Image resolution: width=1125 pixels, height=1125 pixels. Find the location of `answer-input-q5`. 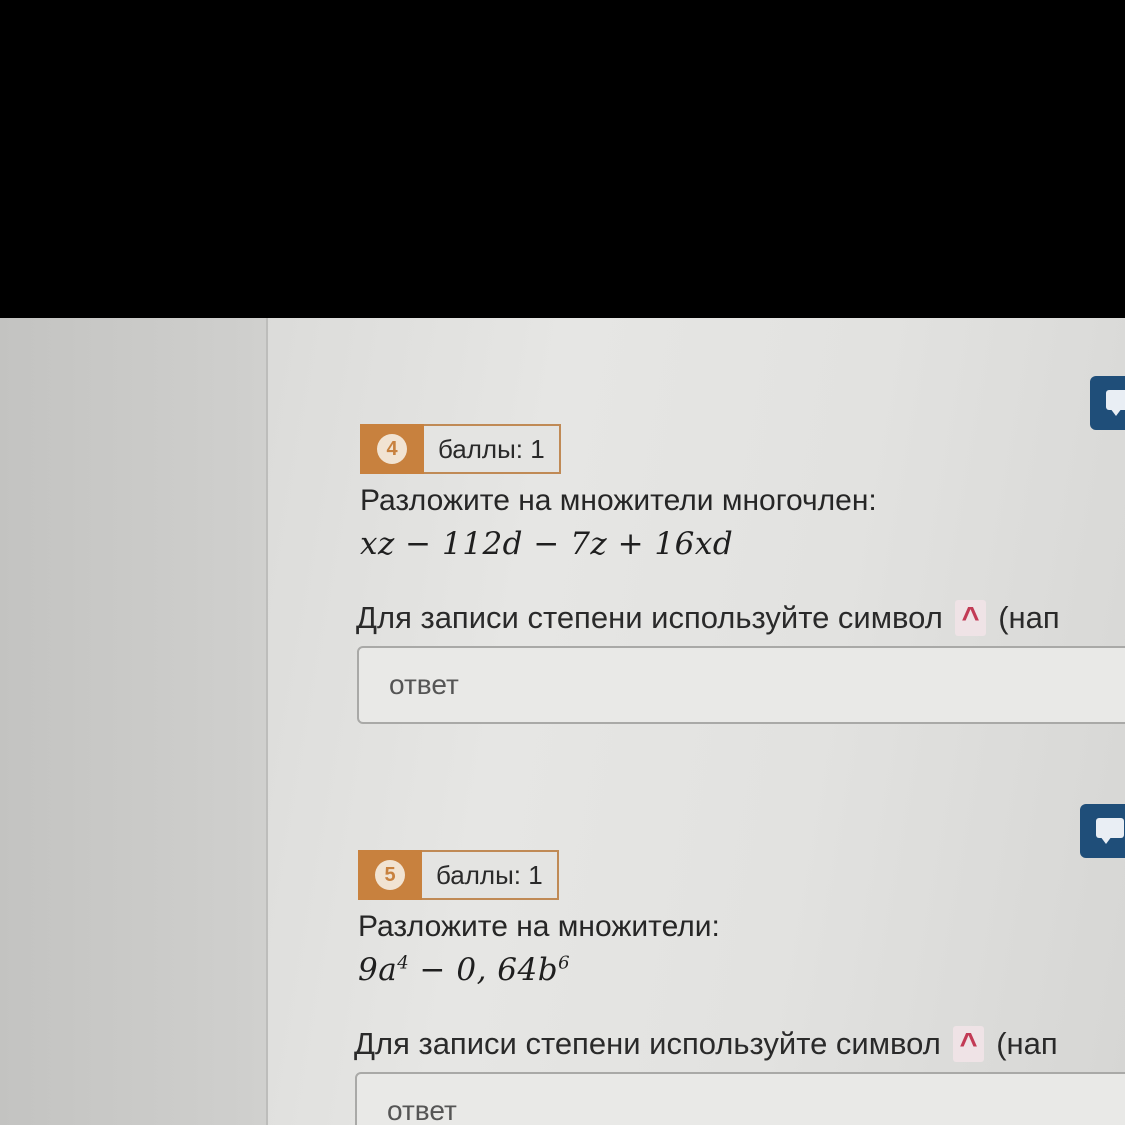

answer-input-q5 is located at coordinates (740, 1098).